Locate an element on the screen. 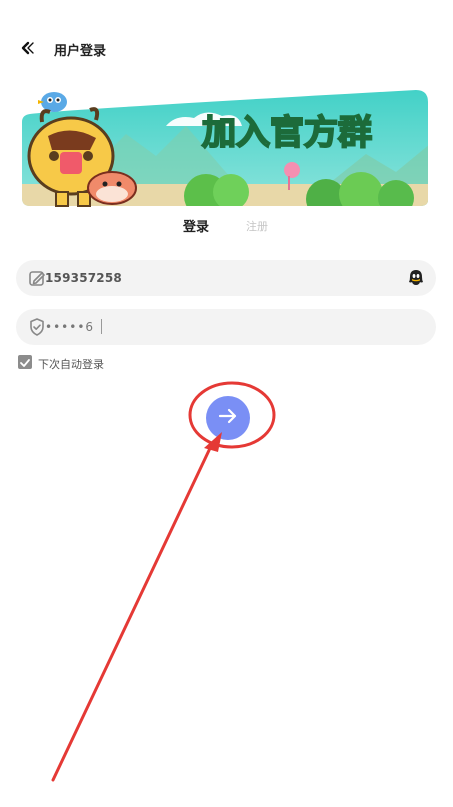 The image size is (453, 807). tab-login: 登录 is located at coordinates (196, 225).